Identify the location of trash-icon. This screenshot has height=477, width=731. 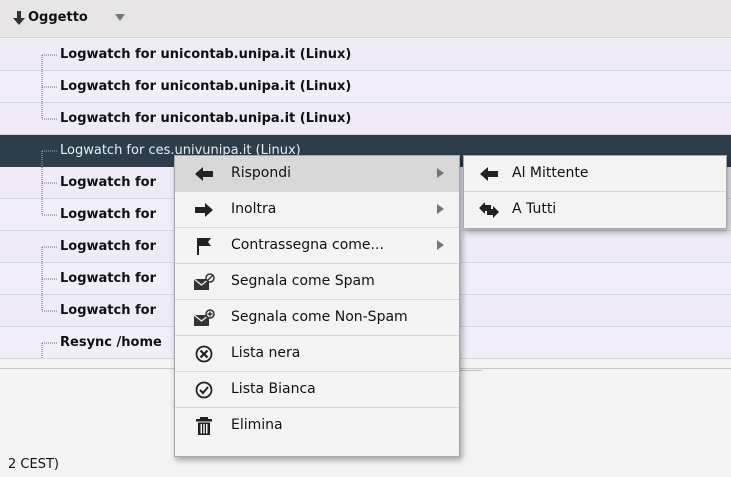
(204, 426).